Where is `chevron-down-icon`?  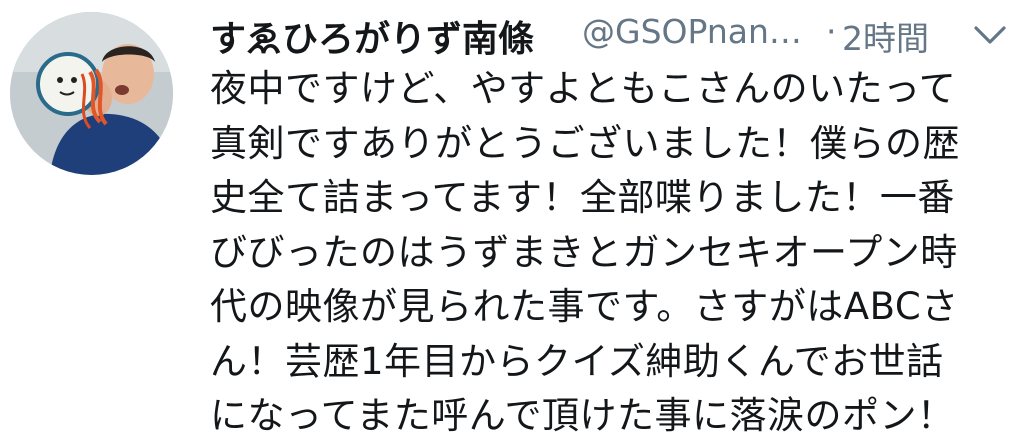
chevron-down-icon is located at coordinates (990, 35).